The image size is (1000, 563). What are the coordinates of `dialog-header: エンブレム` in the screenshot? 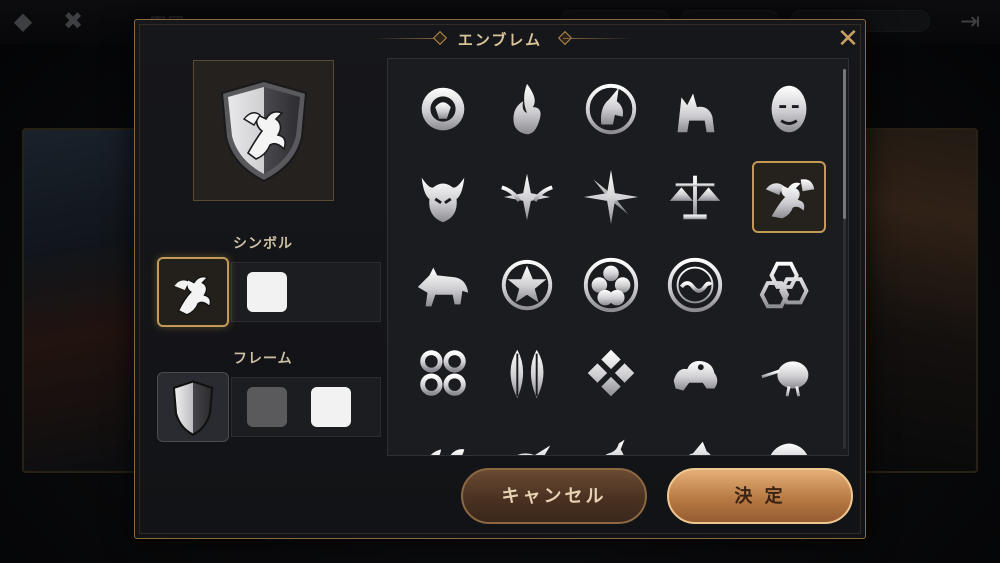 It's located at (500, 39).